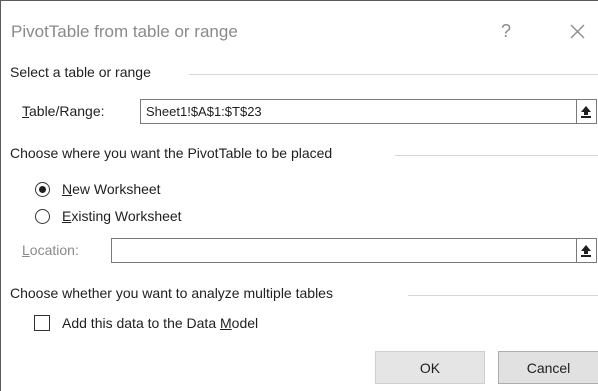 This screenshot has width=598, height=391. I want to click on cancel-button: Cancel, so click(548, 367).